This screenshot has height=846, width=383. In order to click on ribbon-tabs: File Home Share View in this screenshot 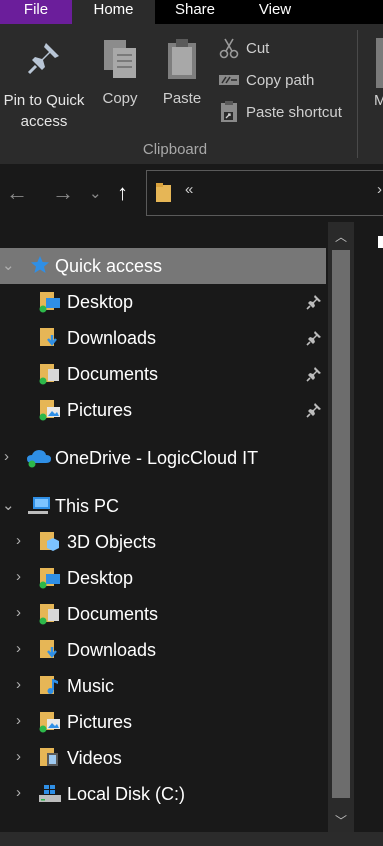, I will do `click(191, 12)`.